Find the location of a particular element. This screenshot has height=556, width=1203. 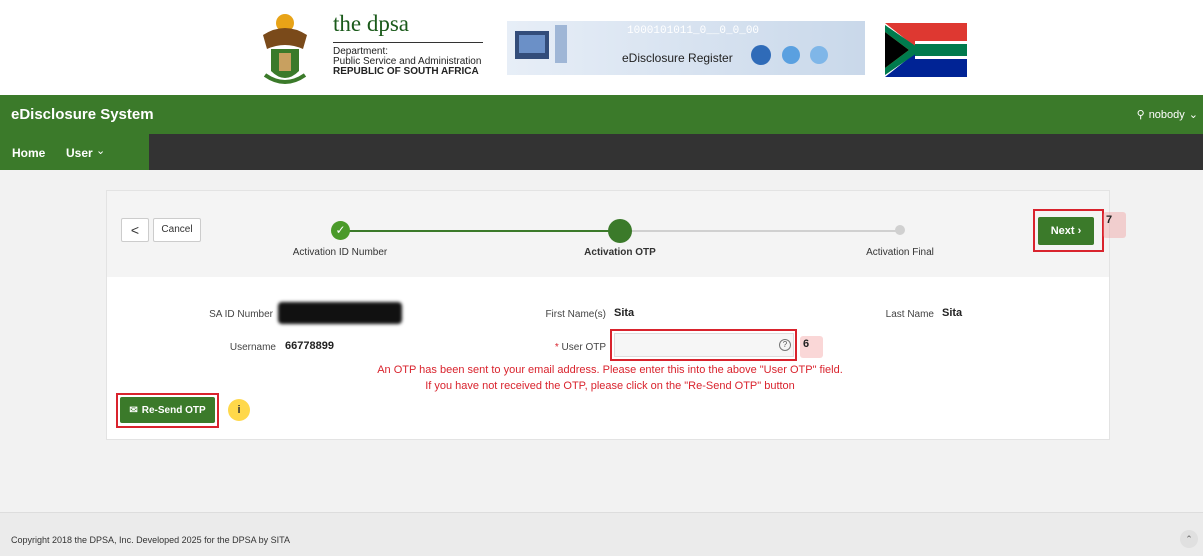

user-otp-label: * User OTP is located at coordinates (580, 347).